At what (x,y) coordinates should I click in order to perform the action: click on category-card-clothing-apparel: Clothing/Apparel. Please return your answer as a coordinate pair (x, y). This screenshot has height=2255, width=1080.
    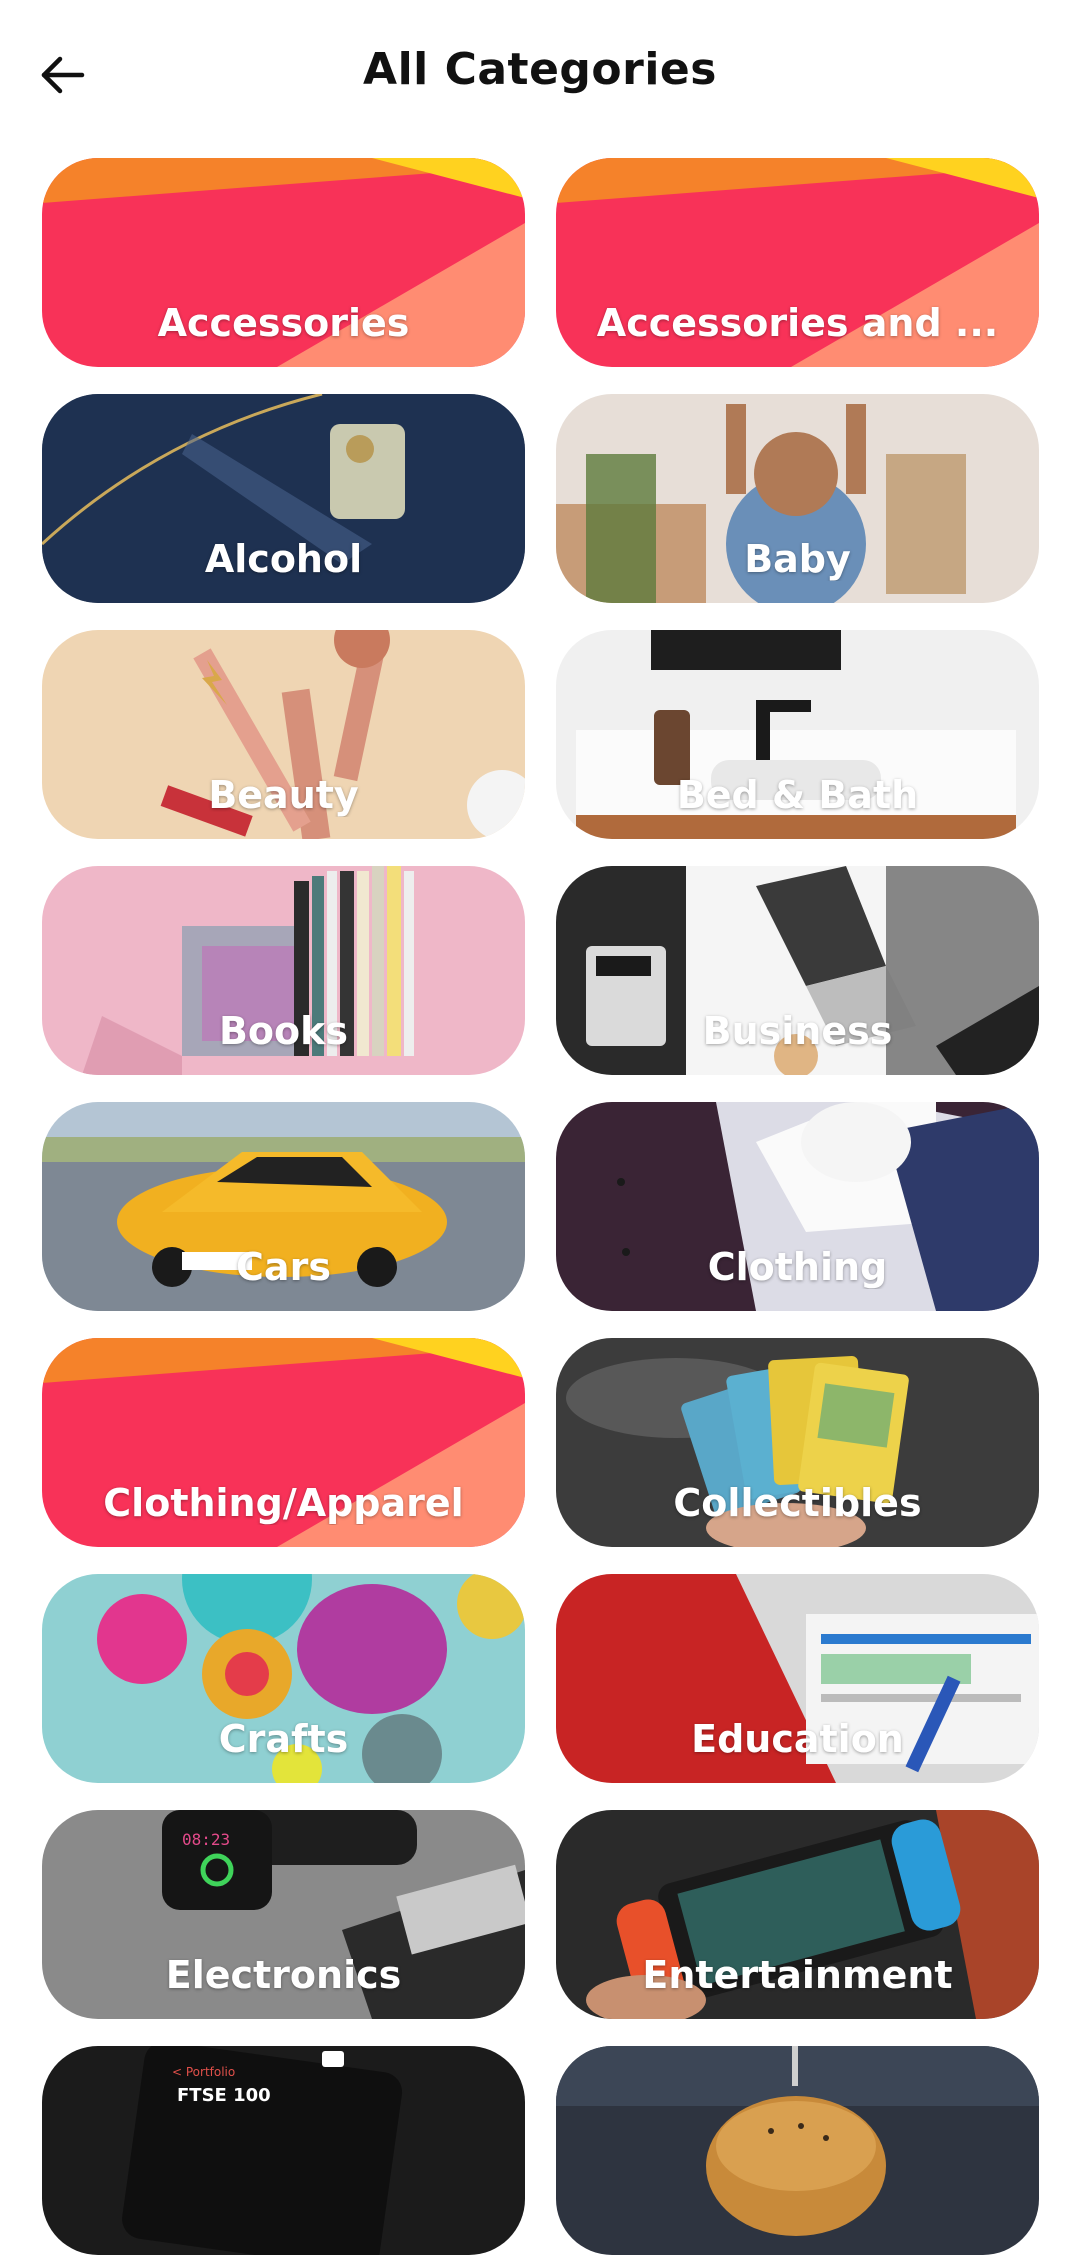
    Looking at the image, I should click on (283, 1442).